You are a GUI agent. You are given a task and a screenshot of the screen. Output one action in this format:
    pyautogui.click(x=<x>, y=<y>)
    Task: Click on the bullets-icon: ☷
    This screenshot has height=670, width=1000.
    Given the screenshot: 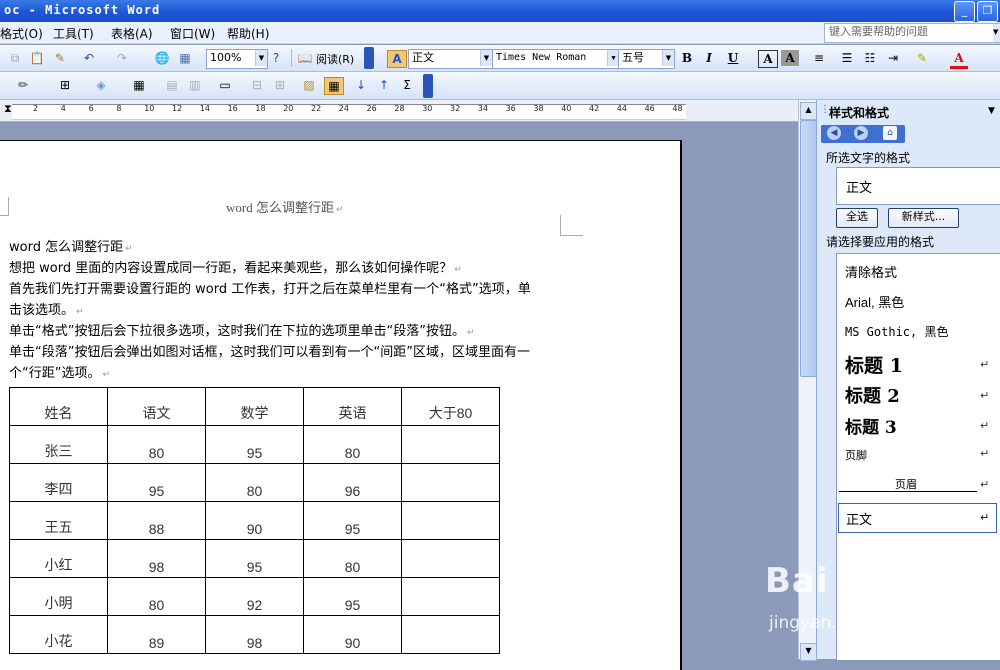 What is the action you would take?
    pyautogui.click(x=870, y=58)
    